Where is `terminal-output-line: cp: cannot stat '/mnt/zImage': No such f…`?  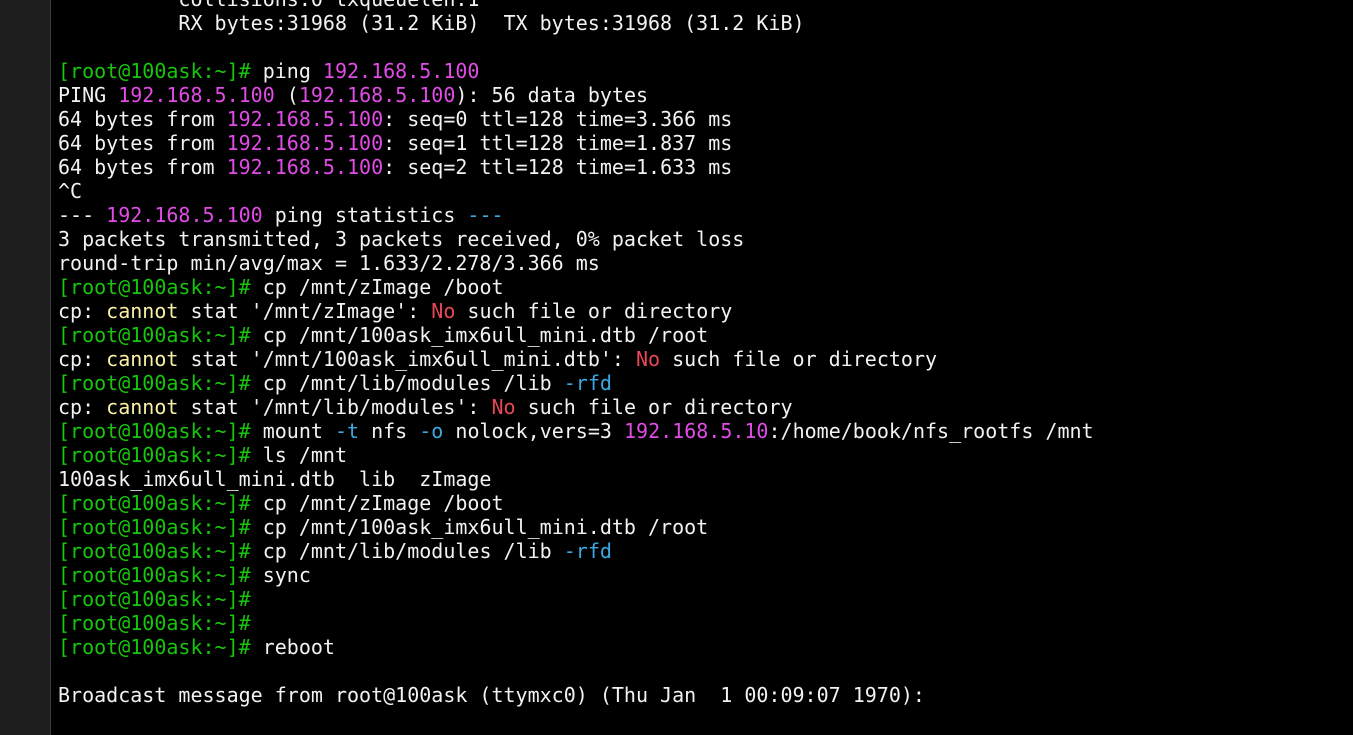
terminal-output-line: cp: cannot stat '/mnt/zImage': No such f… is located at coordinates (705, 311).